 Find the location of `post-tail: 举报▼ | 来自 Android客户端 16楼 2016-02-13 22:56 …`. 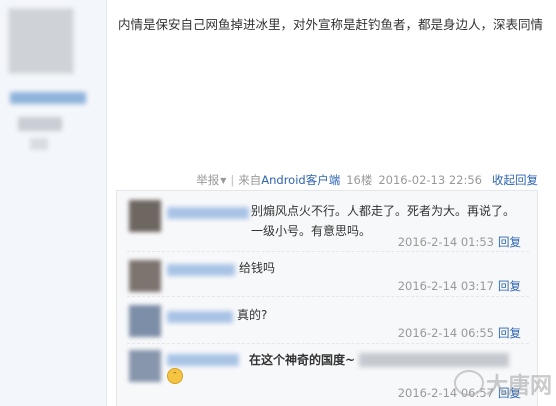

post-tail: 举报▼ | 来自 Android客户端 16楼 2016-02-13 22:56 … is located at coordinates (367, 180).